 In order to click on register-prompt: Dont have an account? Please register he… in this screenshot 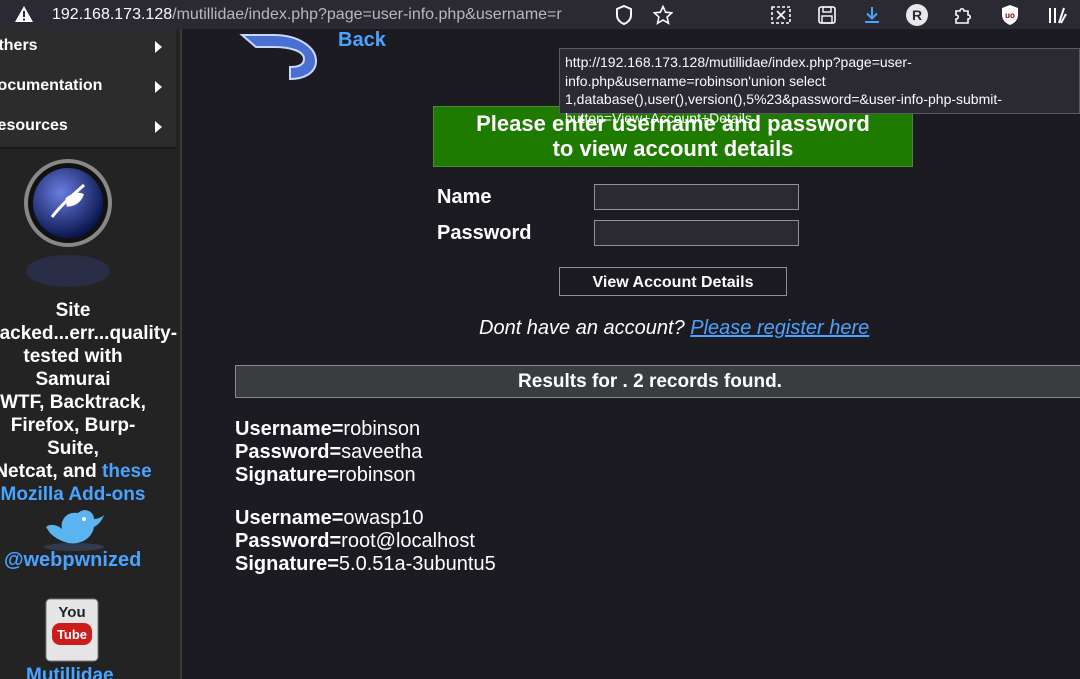, I will do `click(674, 328)`.